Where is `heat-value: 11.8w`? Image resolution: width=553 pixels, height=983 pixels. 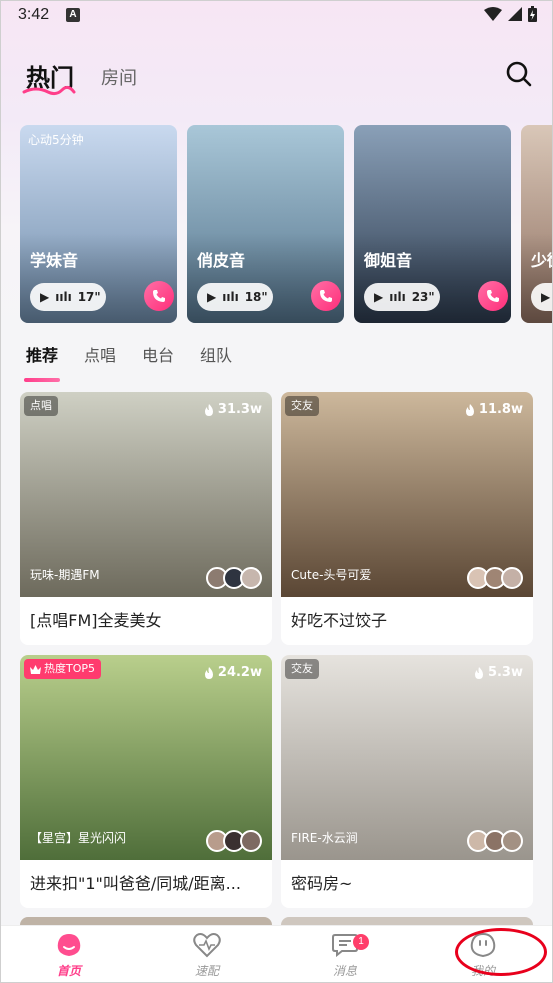
heat-value: 11.8w is located at coordinates (500, 409).